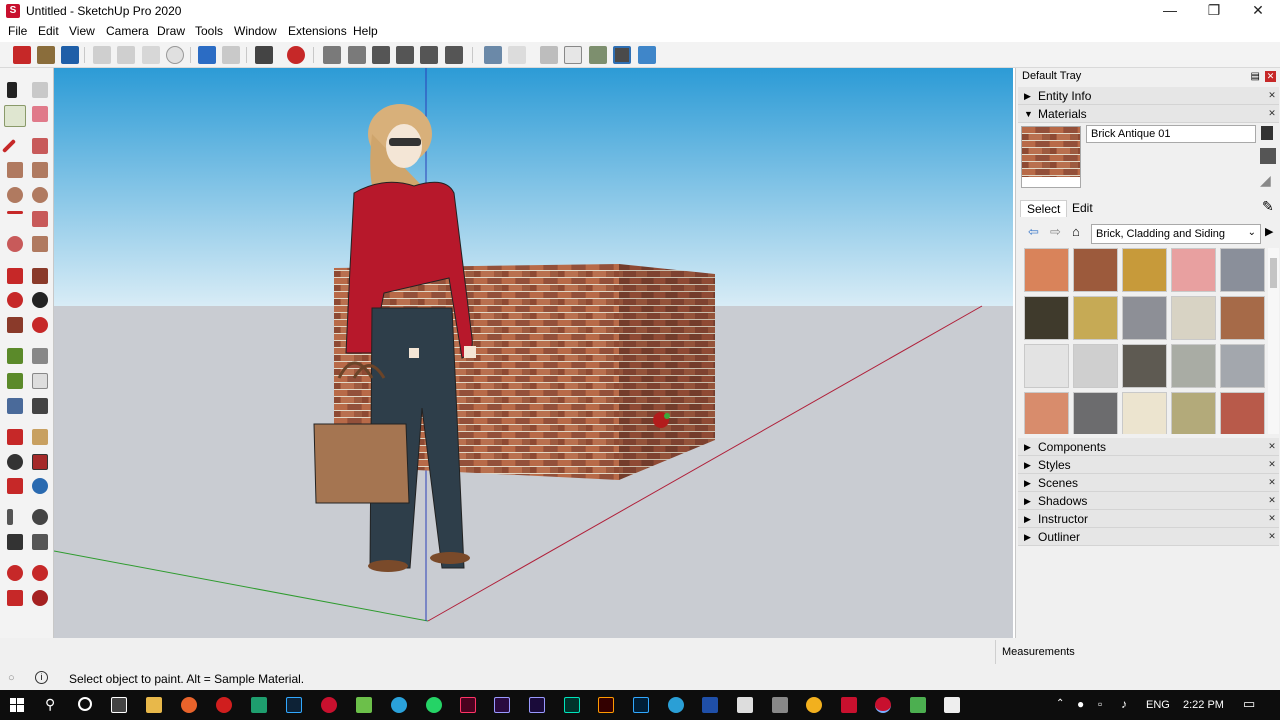 The width and height of the screenshot is (1280, 720). What do you see at coordinates (40, 90) in the screenshot?
I see `make-component-icon` at bounding box center [40, 90].